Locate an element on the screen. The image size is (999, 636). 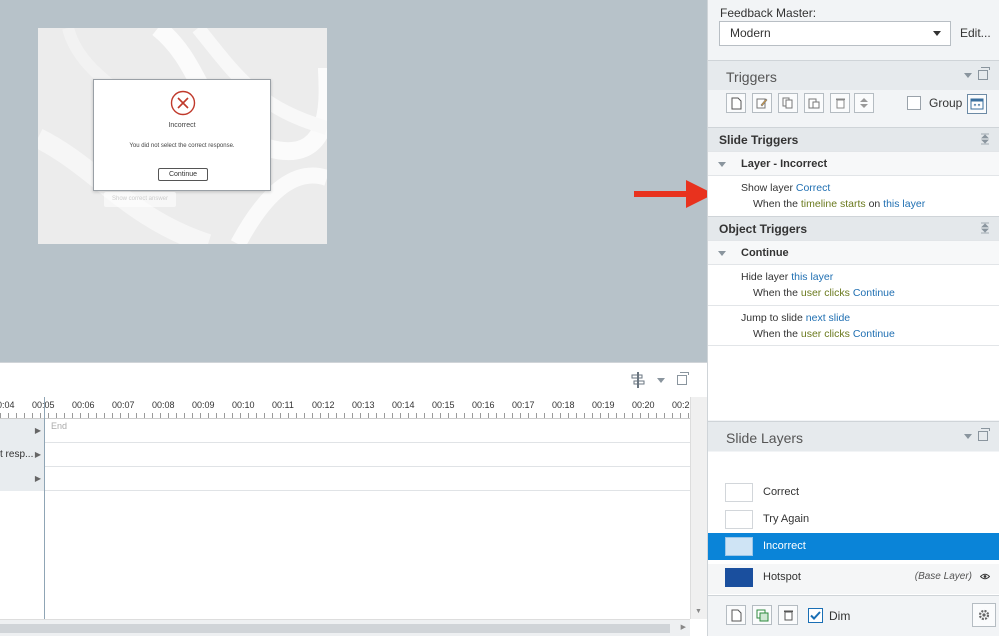
timeline-tick-label: 00:14 is located at coordinates (403, 405).